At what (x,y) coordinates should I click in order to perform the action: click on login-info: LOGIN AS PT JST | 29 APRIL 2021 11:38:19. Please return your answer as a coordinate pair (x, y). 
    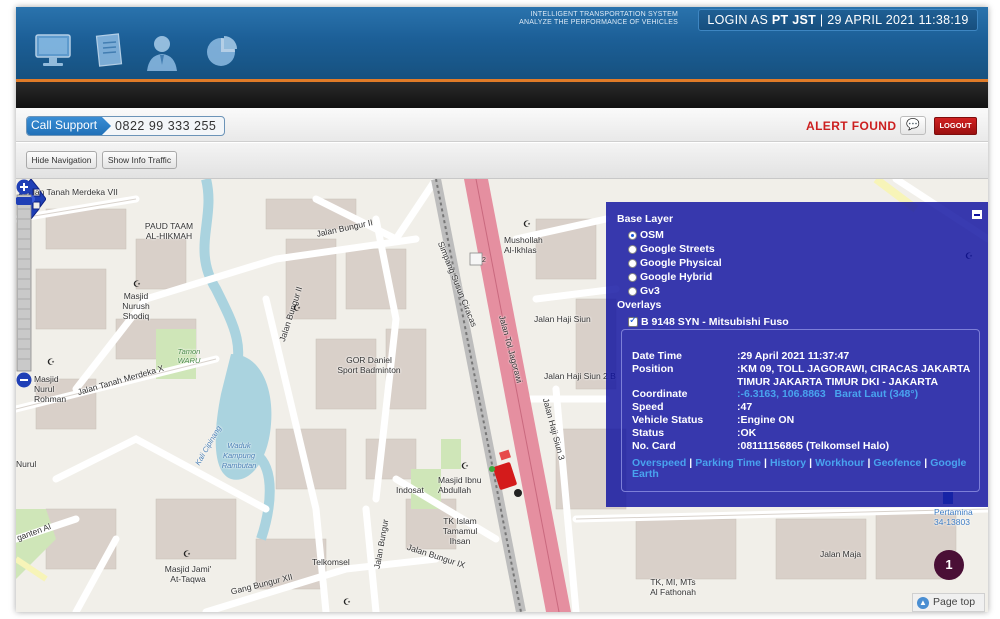
    Looking at the image, I should click on (838, 20).